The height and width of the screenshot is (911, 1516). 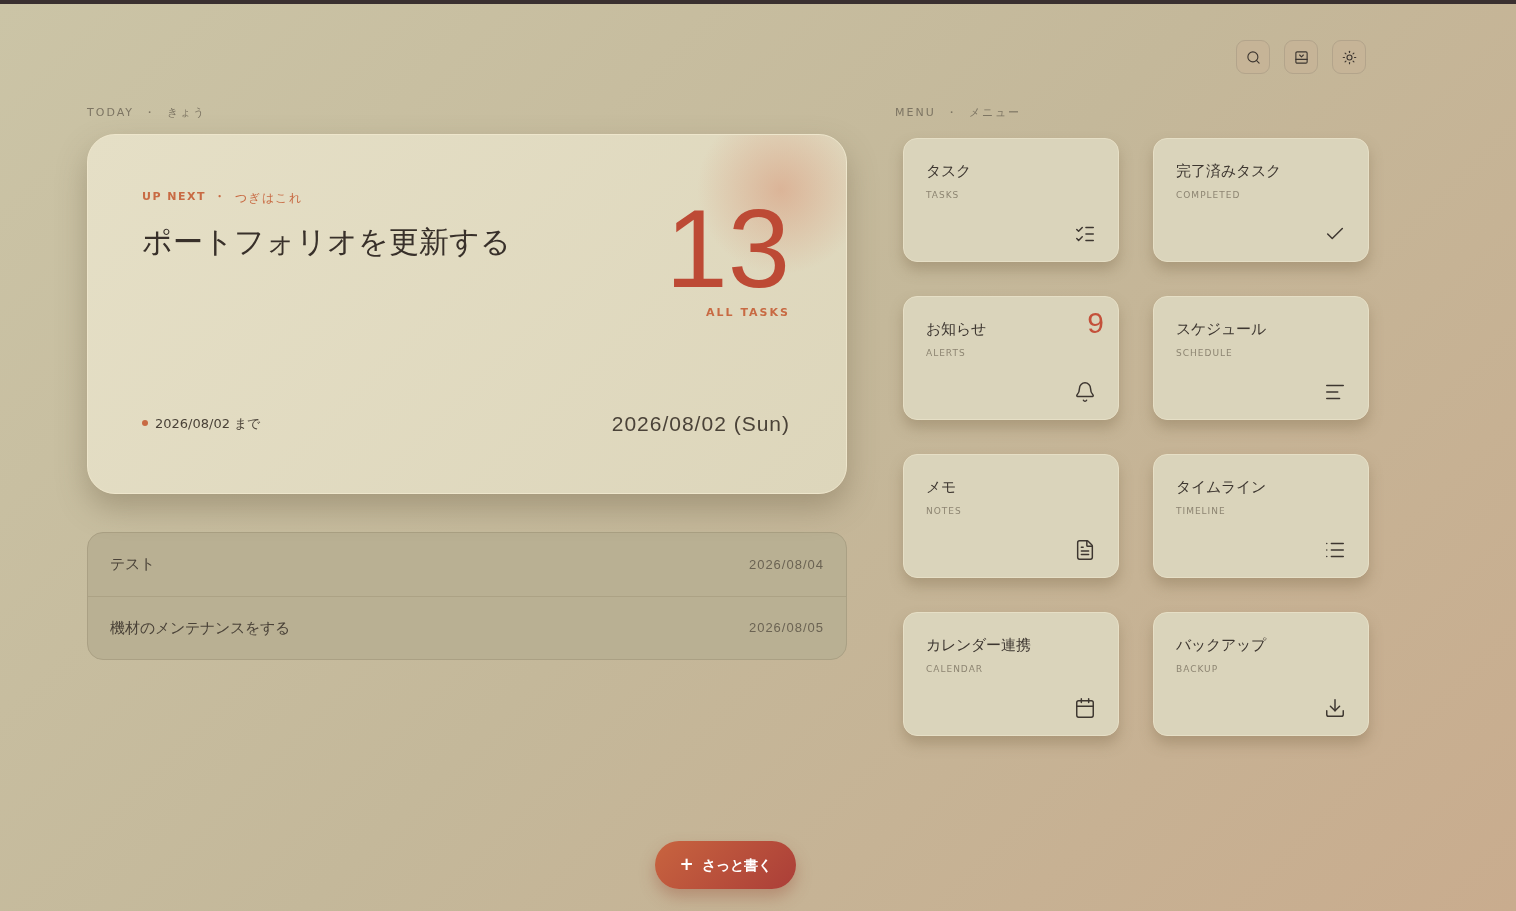 I want to click on menu-card: バックアップ BACKUP, so click(x=1261, y=674).